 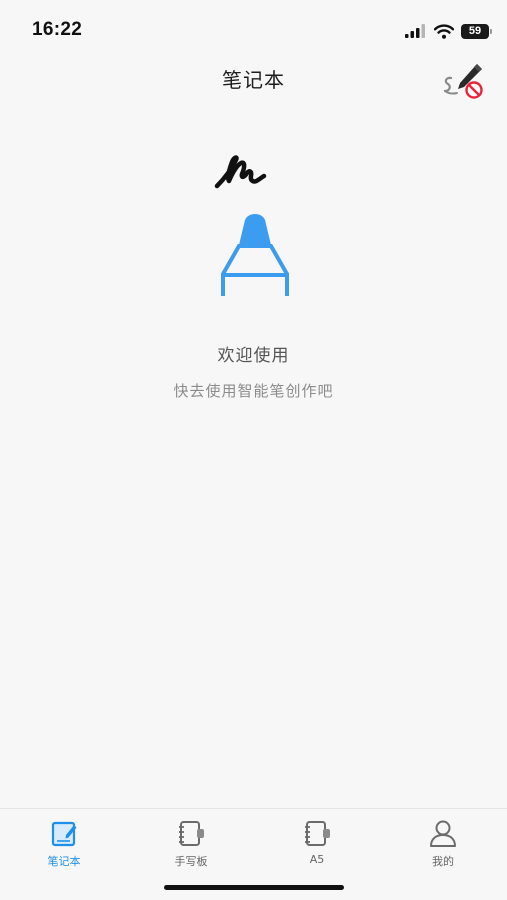 I want to click on tab-notebook: 笔记本, so click(x=64, y=843).